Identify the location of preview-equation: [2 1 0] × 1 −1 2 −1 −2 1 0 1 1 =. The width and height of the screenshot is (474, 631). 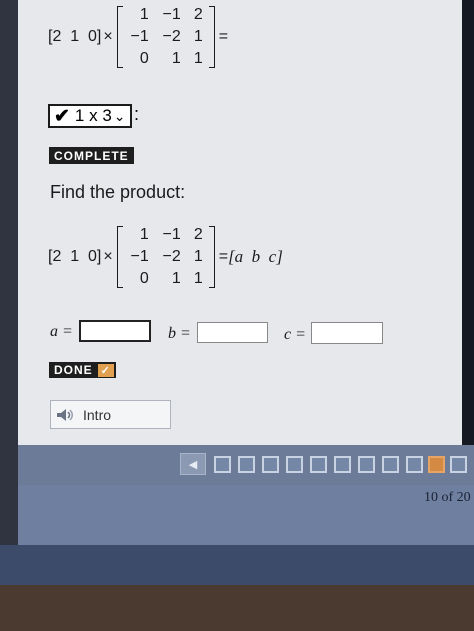
(138, 37).